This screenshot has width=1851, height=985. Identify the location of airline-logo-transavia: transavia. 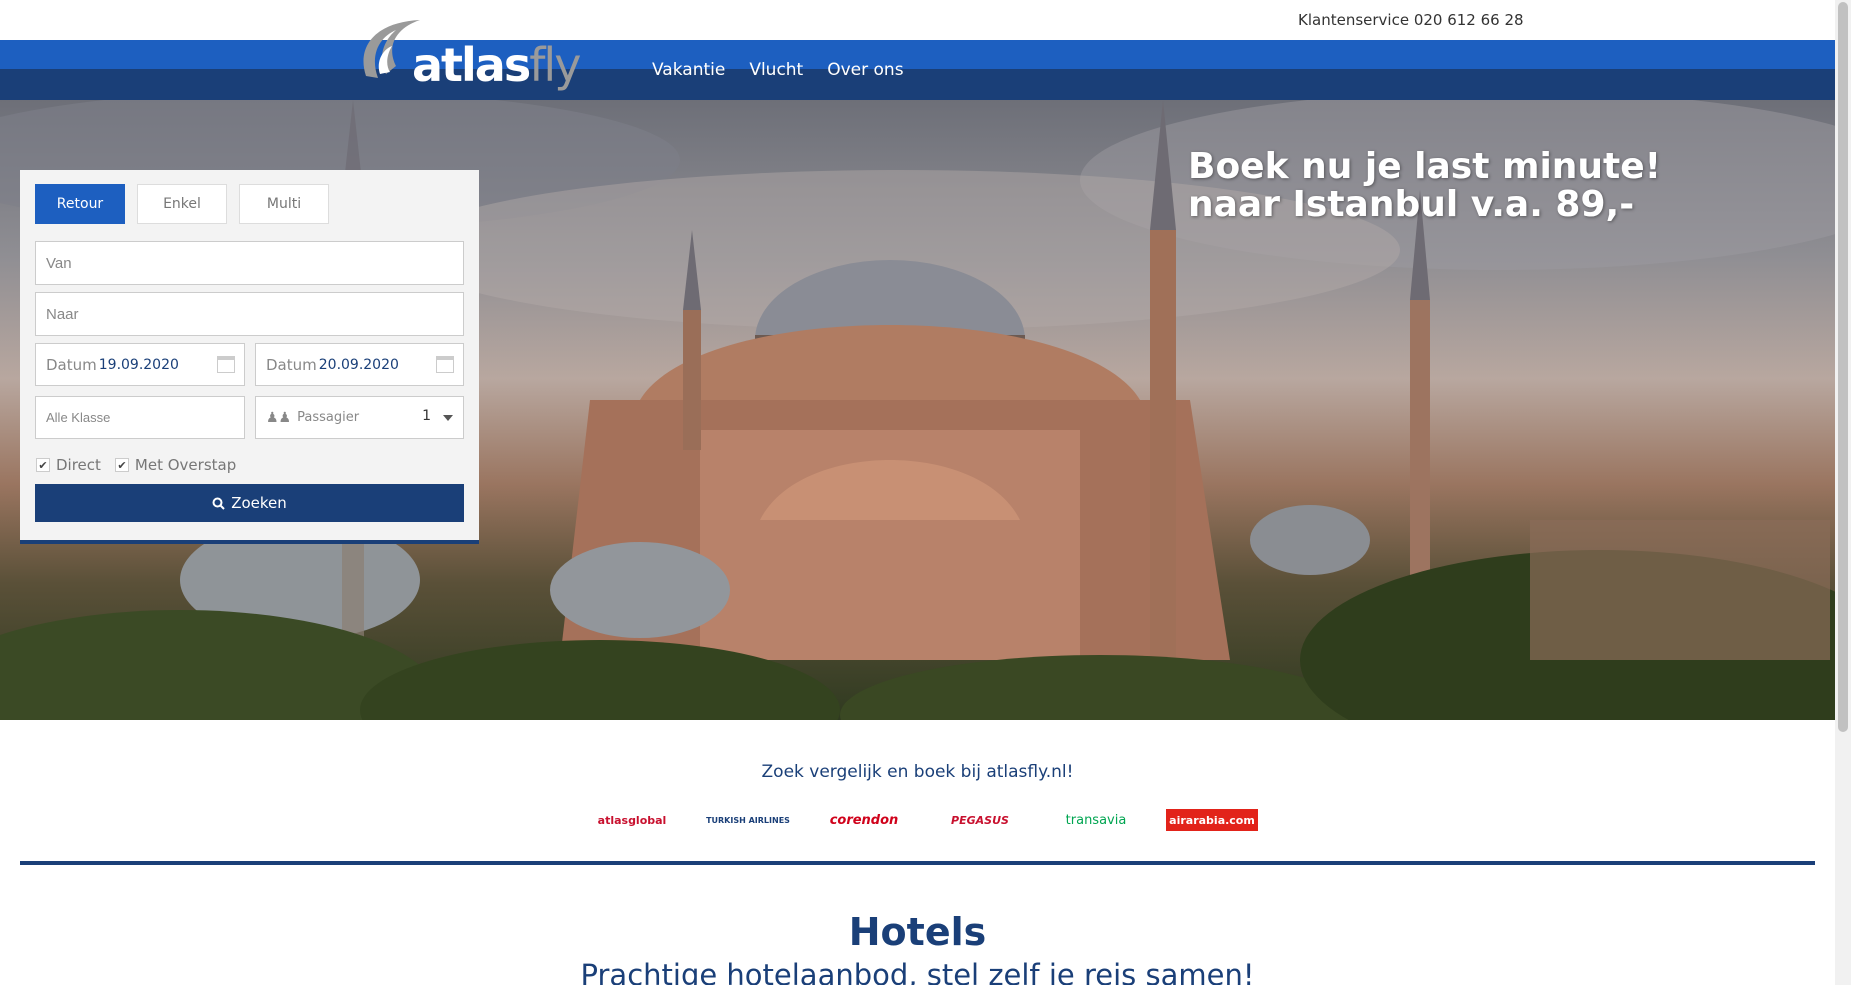
(1096, 820).